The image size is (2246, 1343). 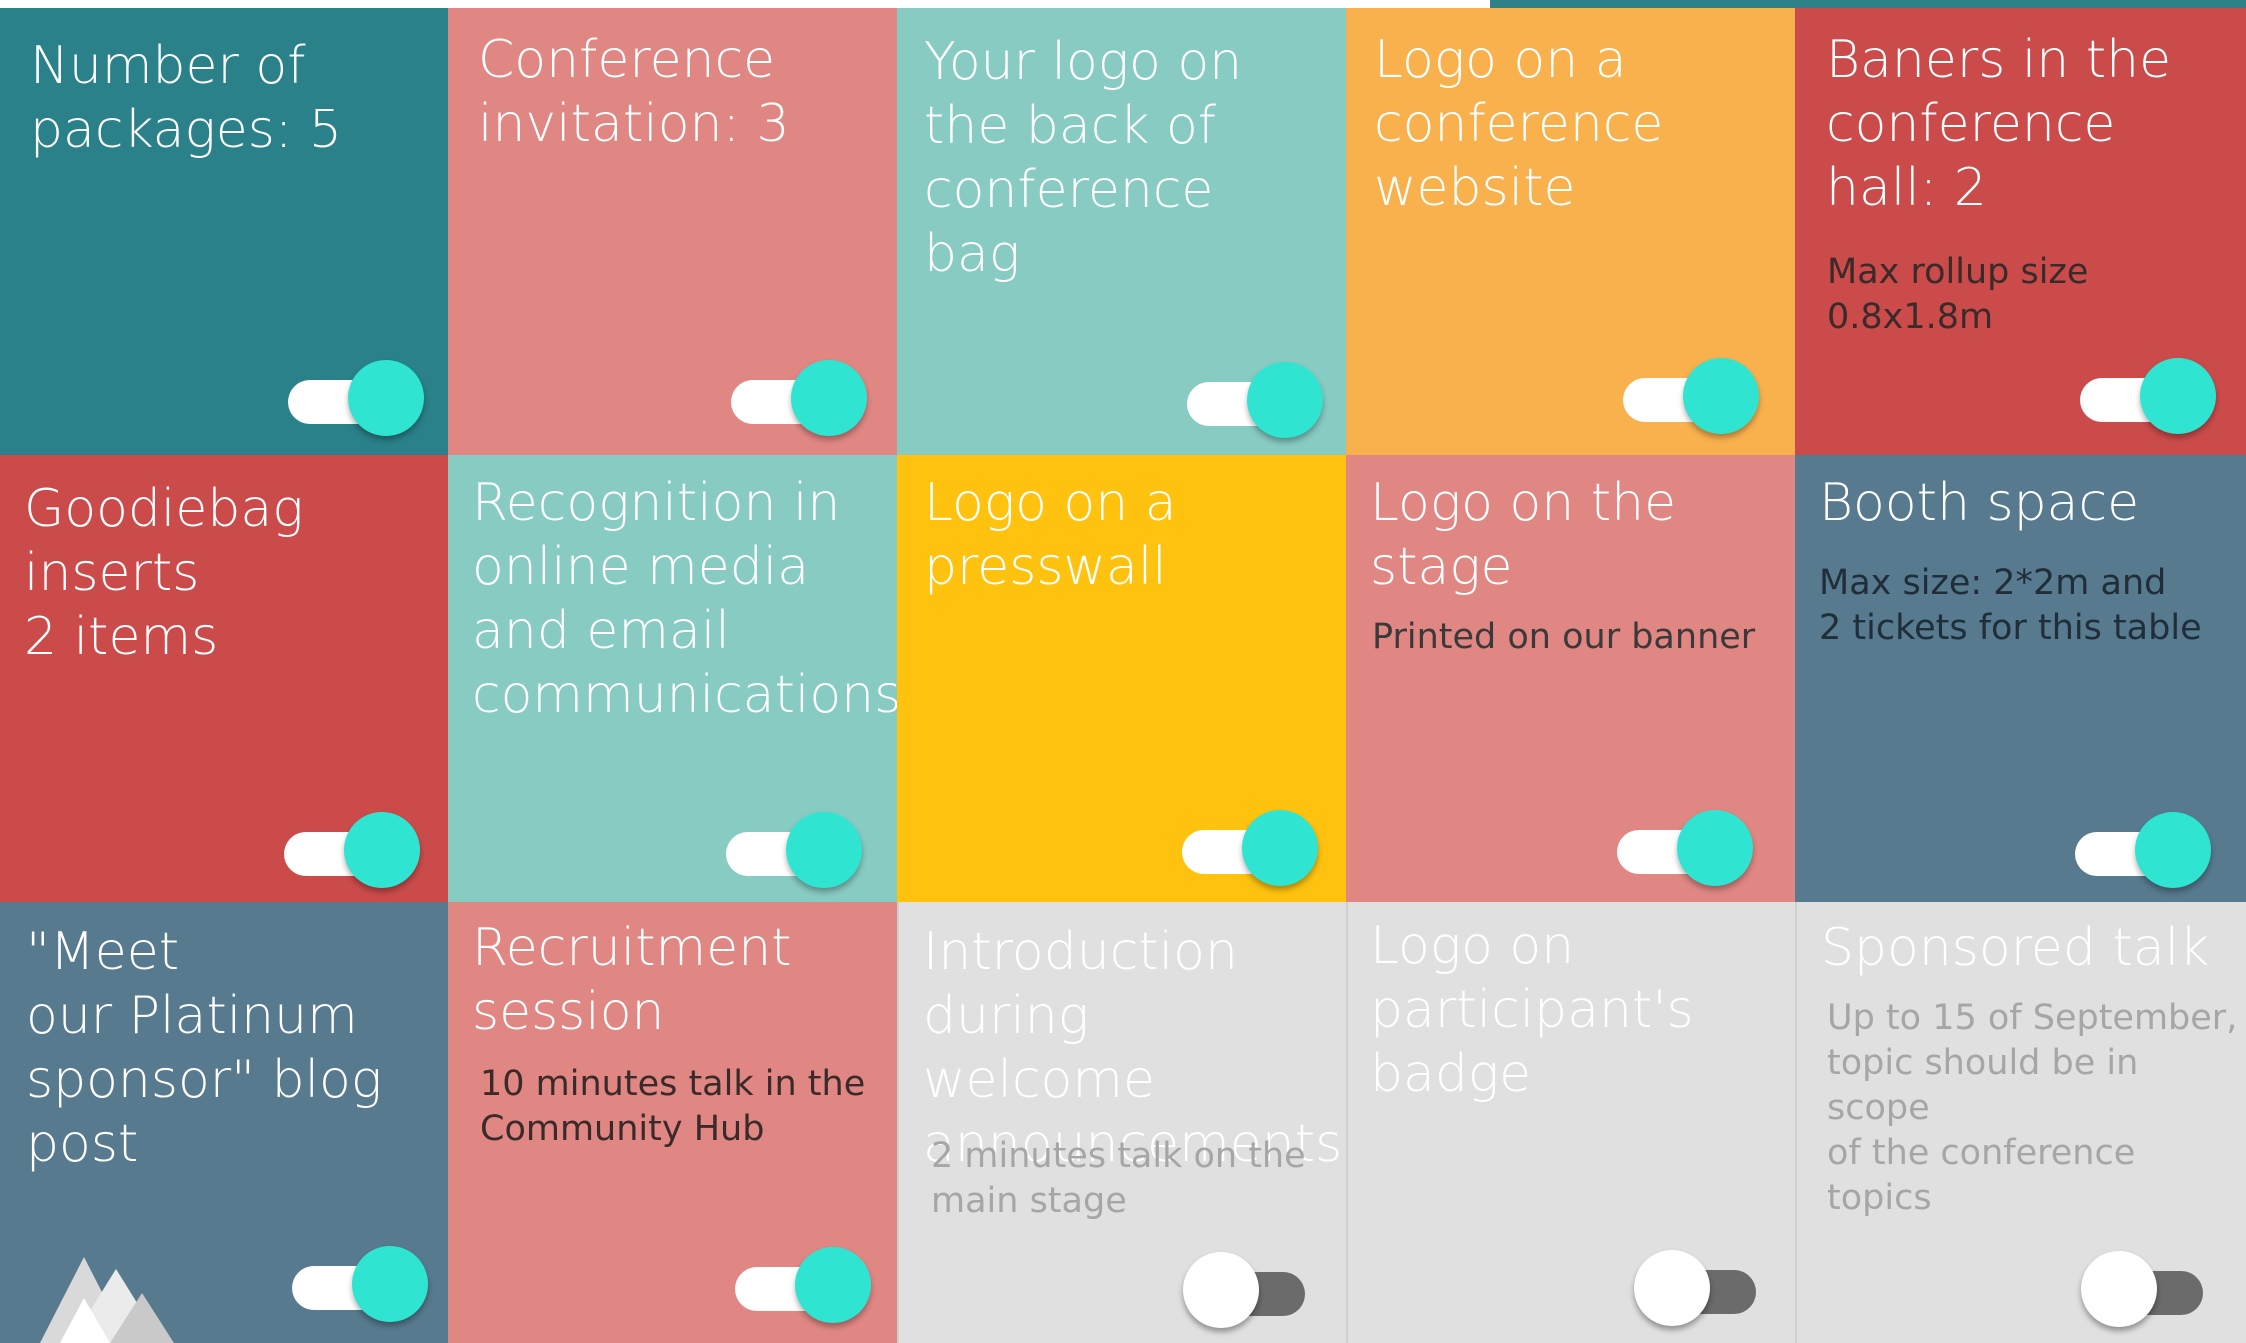 I want to click on top-accent-bar, so click(x=1868, y=4).